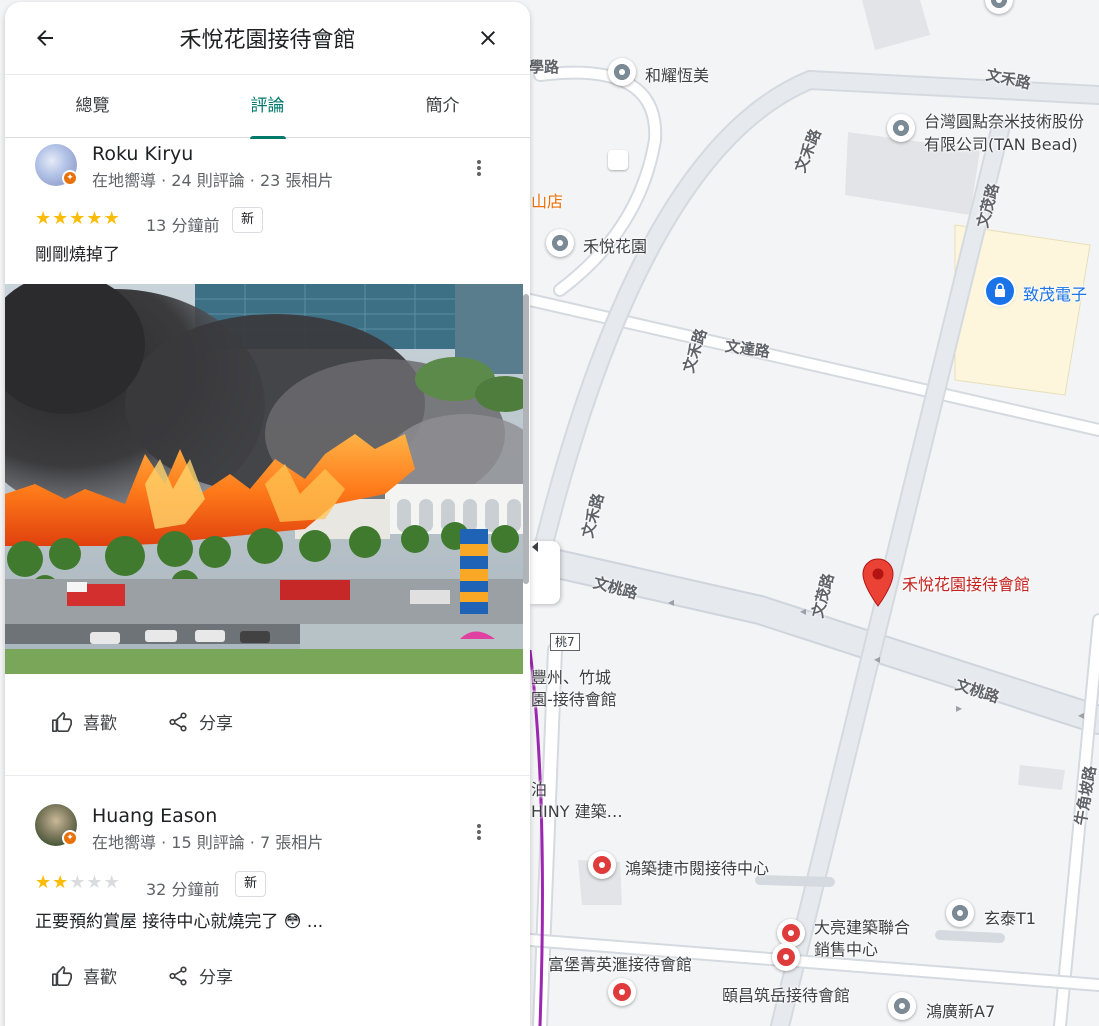 The width and height of the screenshot is (1099, 1026). I want to click on review-text: 剛剛燒掉了, so click(77, 255).